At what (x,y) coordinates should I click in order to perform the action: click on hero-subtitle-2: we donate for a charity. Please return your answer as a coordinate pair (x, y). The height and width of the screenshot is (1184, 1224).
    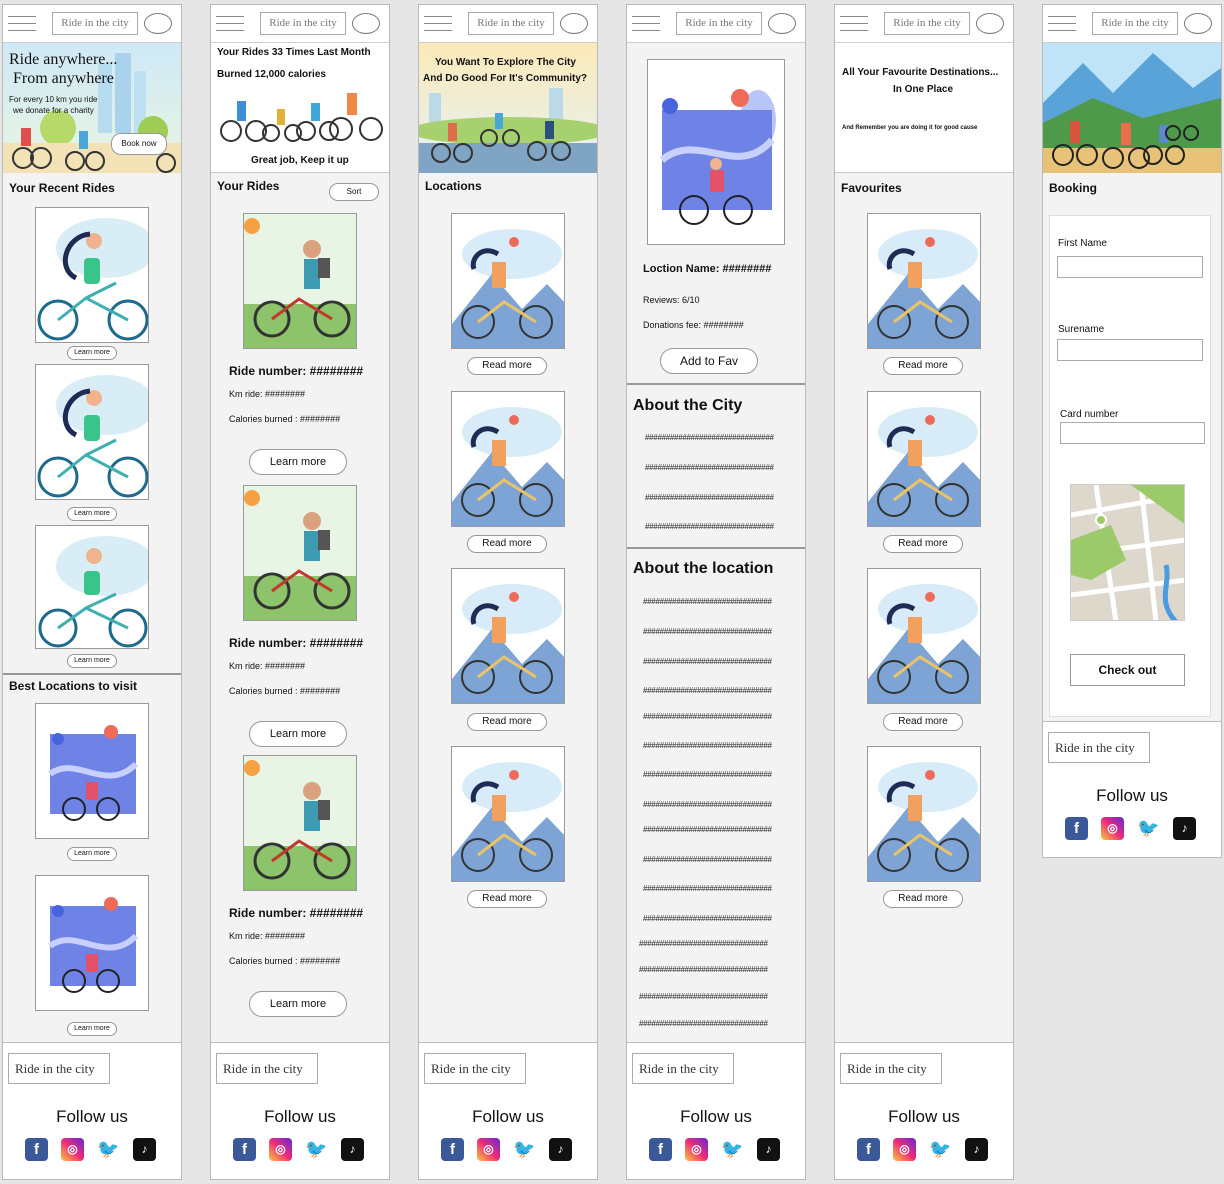
    Looking at the image, I should click on (53, 110).